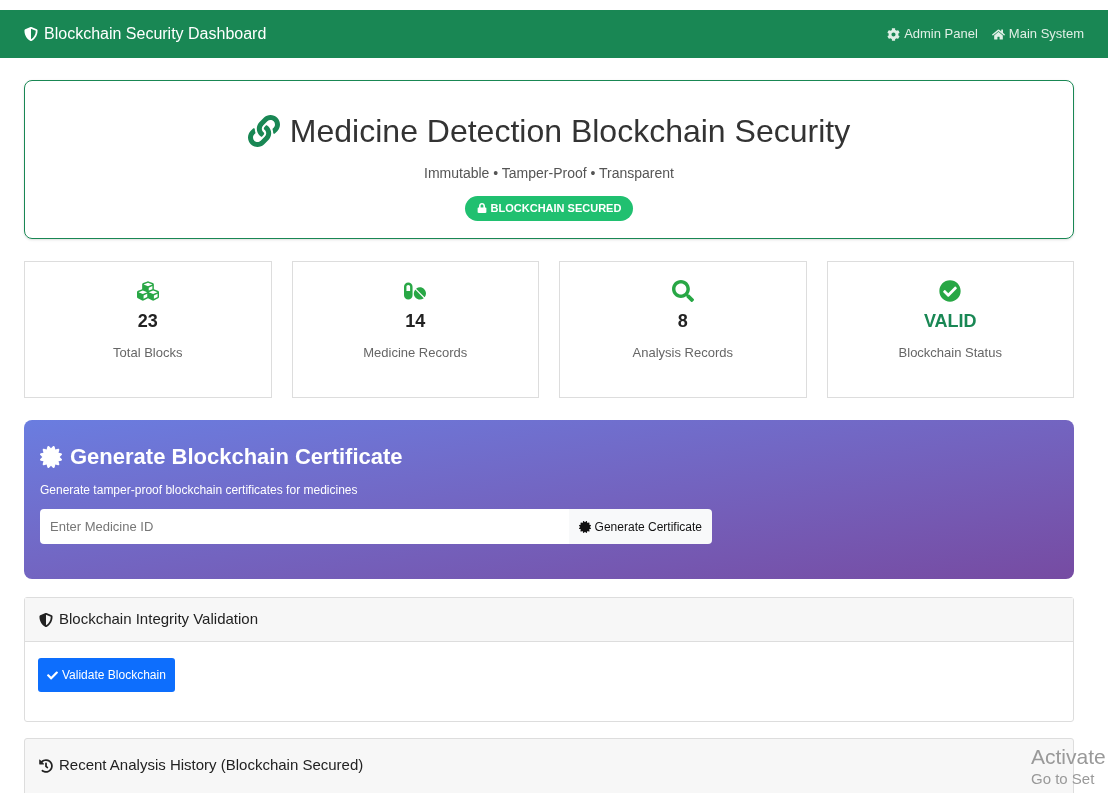 This screenshot has width=1108, height=793. What do you see at coordinates (236, 457) in the screenshot?
I see `certificate-title: Generate Blockchain Certificate` at bounding box center [236, 457].